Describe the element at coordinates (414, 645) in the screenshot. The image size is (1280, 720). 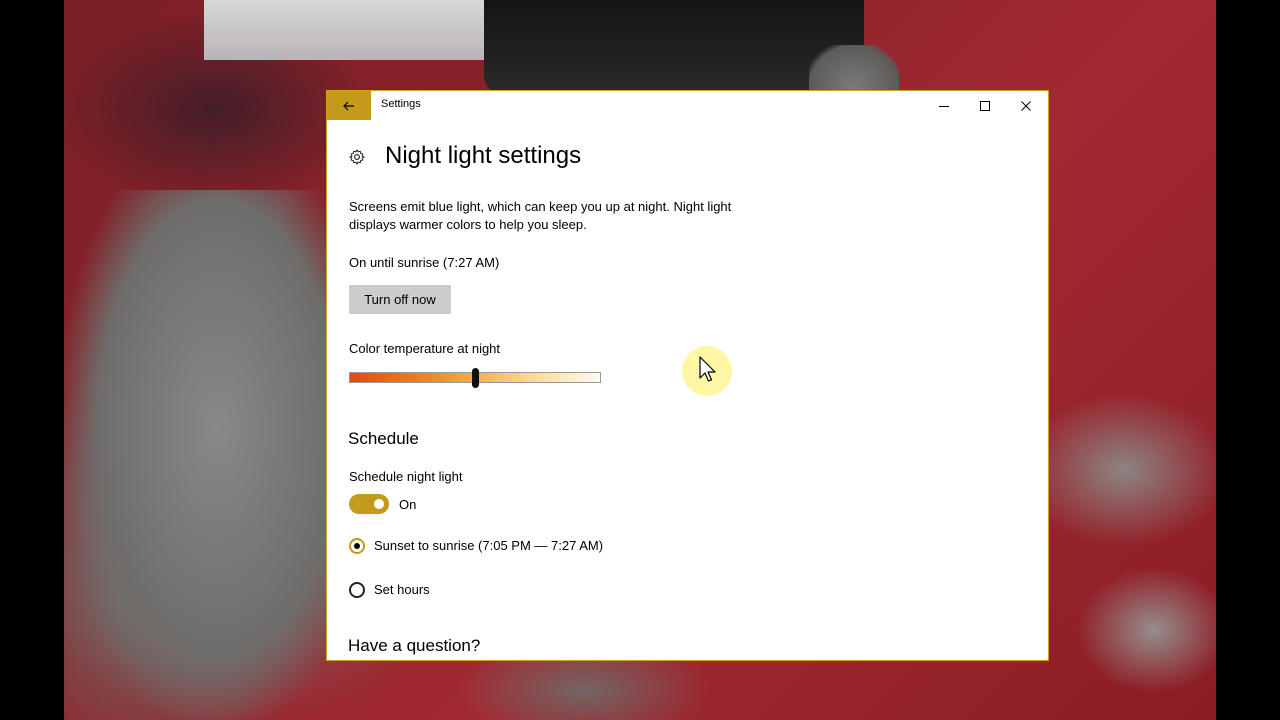
I see `have-a-question-heading: Have a question?` at that location.